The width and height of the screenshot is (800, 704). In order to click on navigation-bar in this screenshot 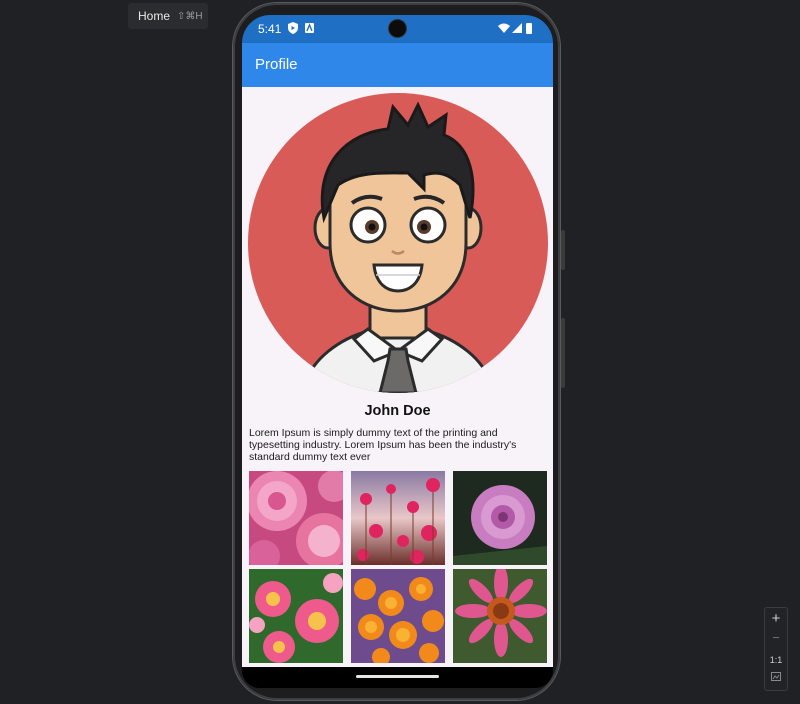, I will do `click(397, 677)`.